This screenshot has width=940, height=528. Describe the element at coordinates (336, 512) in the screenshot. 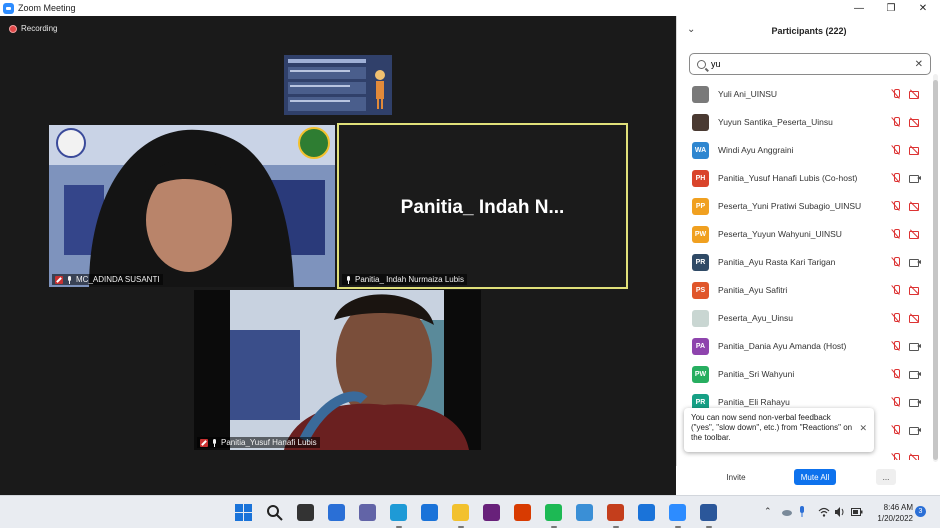

I see `widgets-icon` at that location.